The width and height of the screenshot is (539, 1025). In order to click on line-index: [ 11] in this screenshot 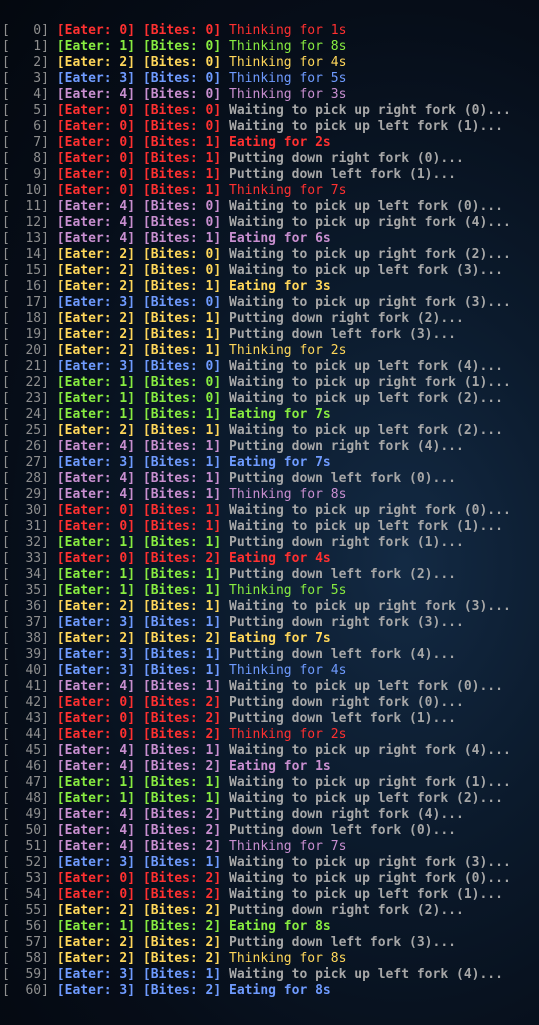, I will do `click(25, 206)`.